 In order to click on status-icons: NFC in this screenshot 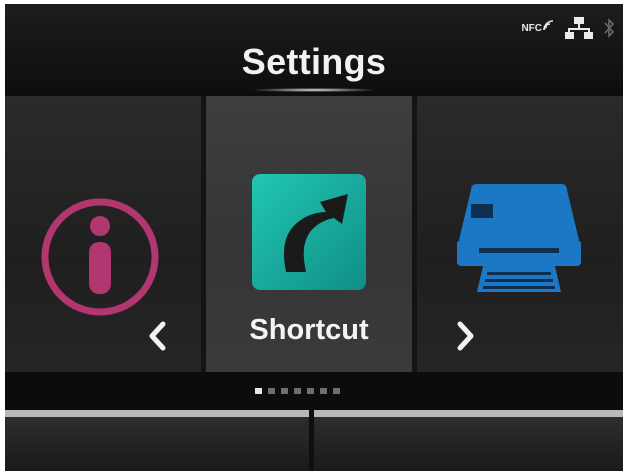, I will do `click(568, 28)`.